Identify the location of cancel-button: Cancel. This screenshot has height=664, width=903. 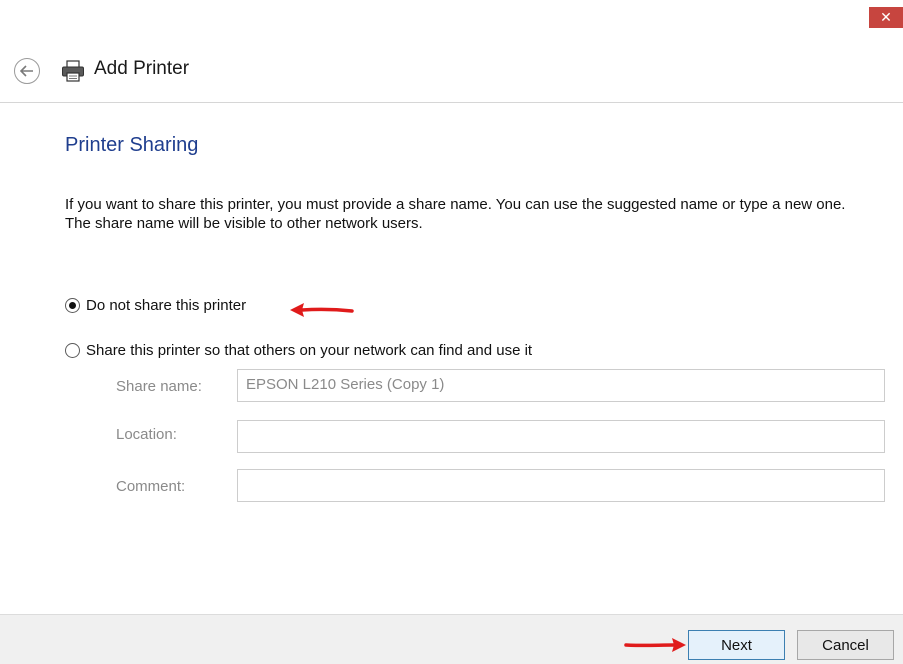
(845, 645).